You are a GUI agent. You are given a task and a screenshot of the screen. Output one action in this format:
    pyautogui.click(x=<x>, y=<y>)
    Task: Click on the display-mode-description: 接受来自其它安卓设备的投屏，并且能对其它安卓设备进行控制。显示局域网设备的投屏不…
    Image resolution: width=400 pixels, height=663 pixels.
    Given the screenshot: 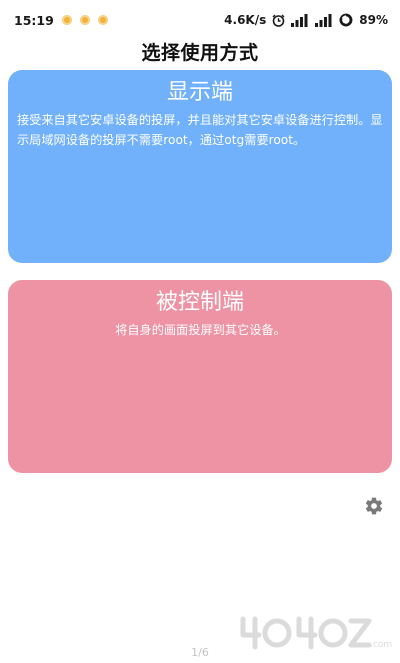 What is the action you would take?
    pyautogui.click(x=200, y=130)
    